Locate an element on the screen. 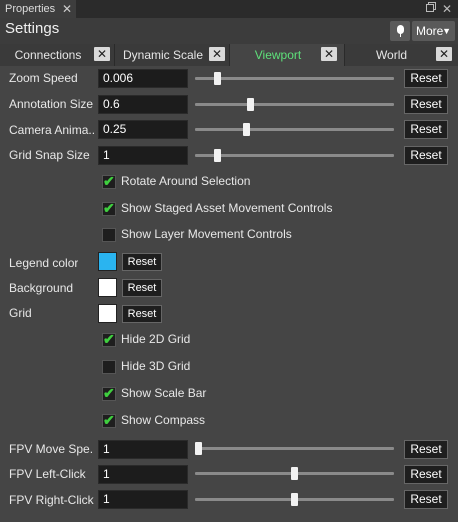  tab-dynamic-scale-label: Dynamic Scale is located at coordinates (163, 55).